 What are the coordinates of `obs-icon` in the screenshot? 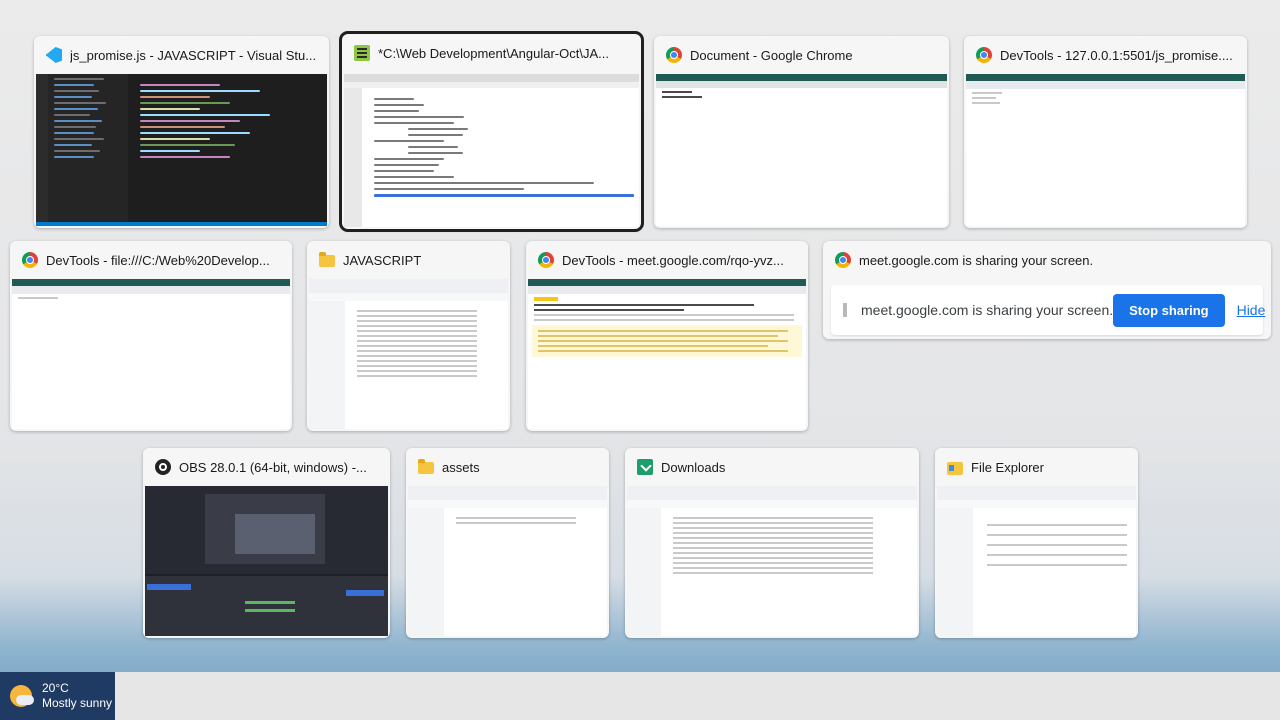 It's located at (163, 467).